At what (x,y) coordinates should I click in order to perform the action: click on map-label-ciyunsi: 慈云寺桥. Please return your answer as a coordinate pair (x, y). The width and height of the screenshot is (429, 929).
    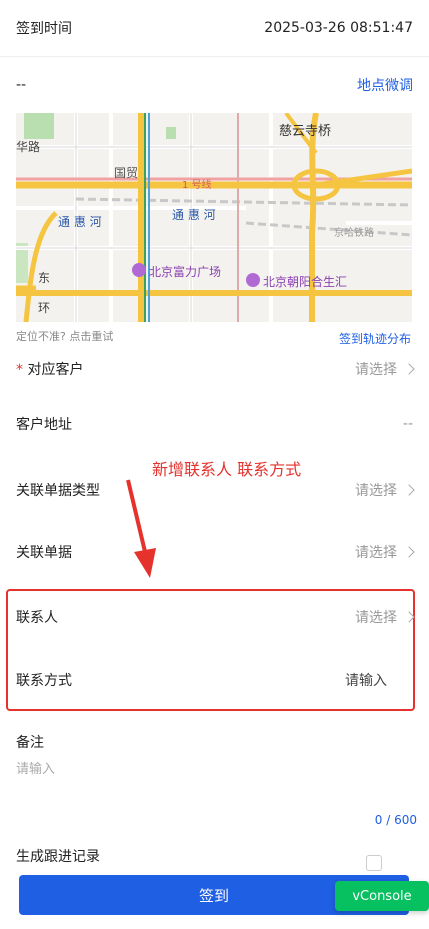
    Looking at the image, I should click on (305, 131).